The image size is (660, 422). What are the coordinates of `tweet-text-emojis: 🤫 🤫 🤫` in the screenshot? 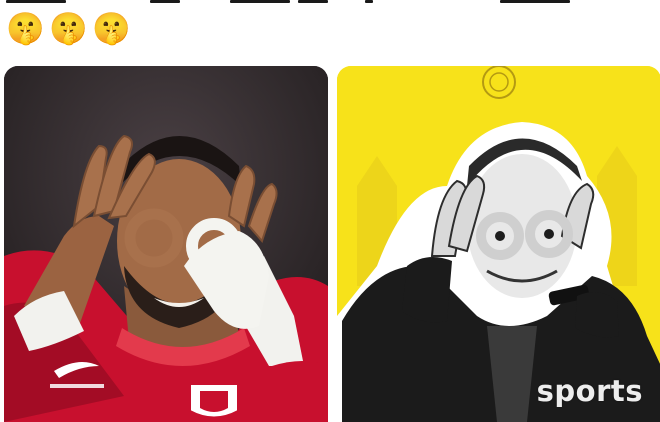 It's located at (68, 29).